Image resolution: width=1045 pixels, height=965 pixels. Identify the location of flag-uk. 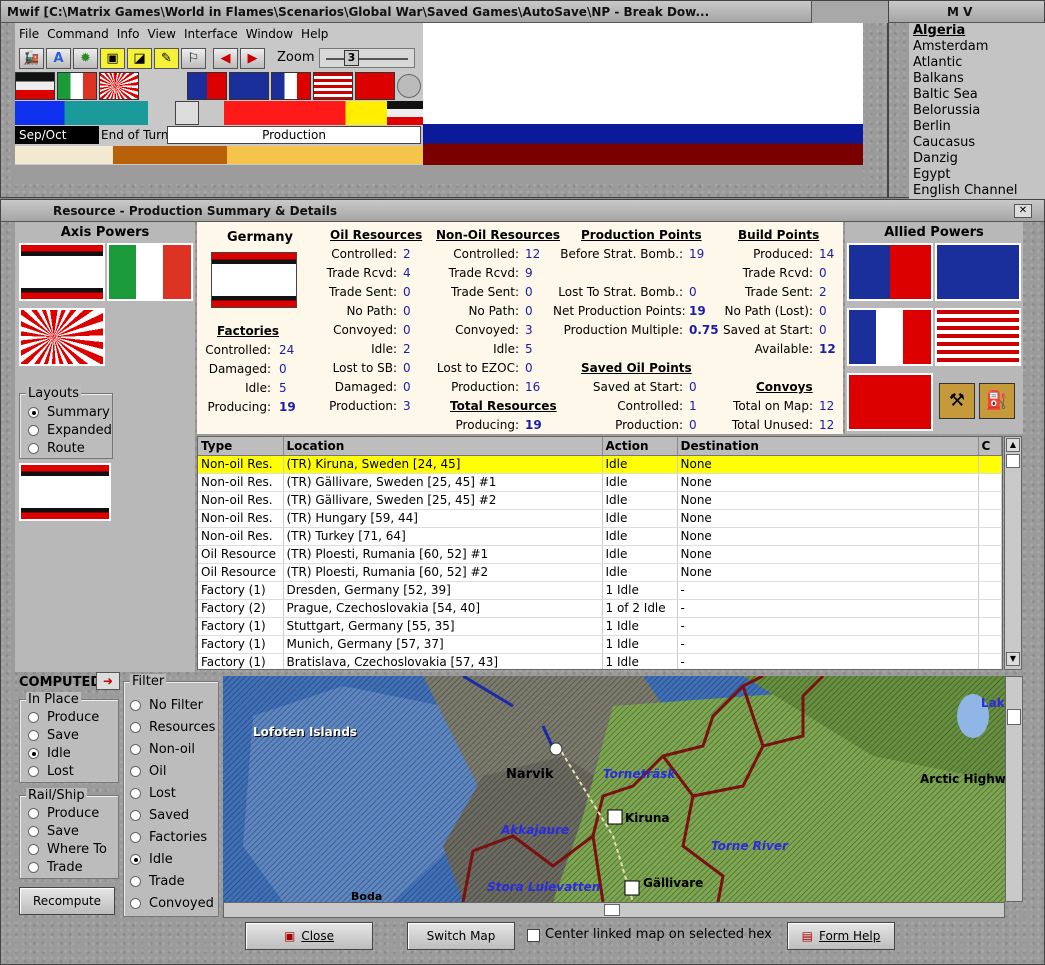
(249, 86).